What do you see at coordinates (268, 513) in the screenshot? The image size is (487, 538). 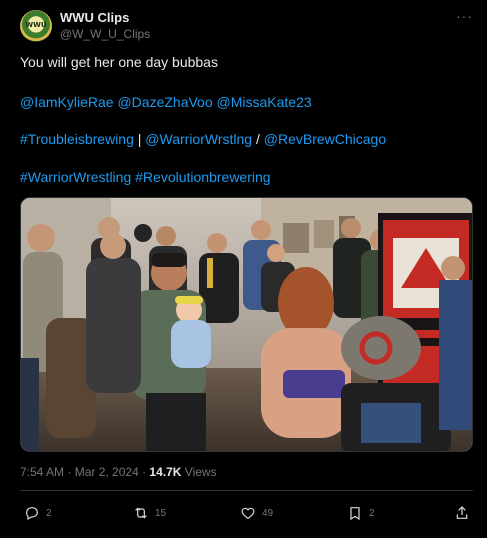 I see `like-count: 49` at bounding box center [268, 513].